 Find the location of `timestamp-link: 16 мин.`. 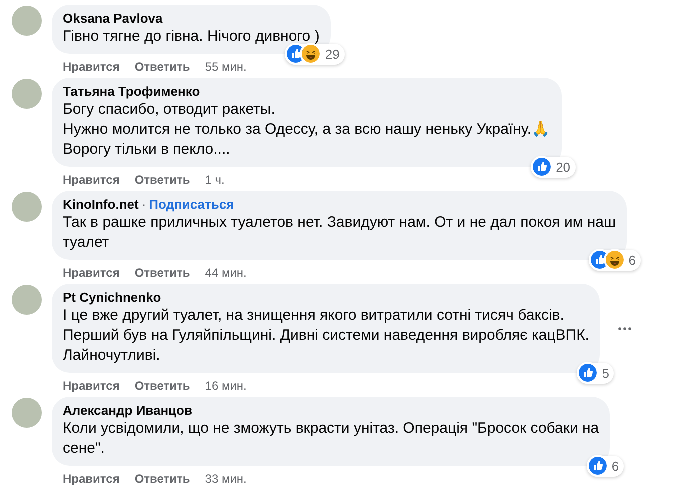

timestamp-link: 16 мин. is located at coordinates (226, 386).